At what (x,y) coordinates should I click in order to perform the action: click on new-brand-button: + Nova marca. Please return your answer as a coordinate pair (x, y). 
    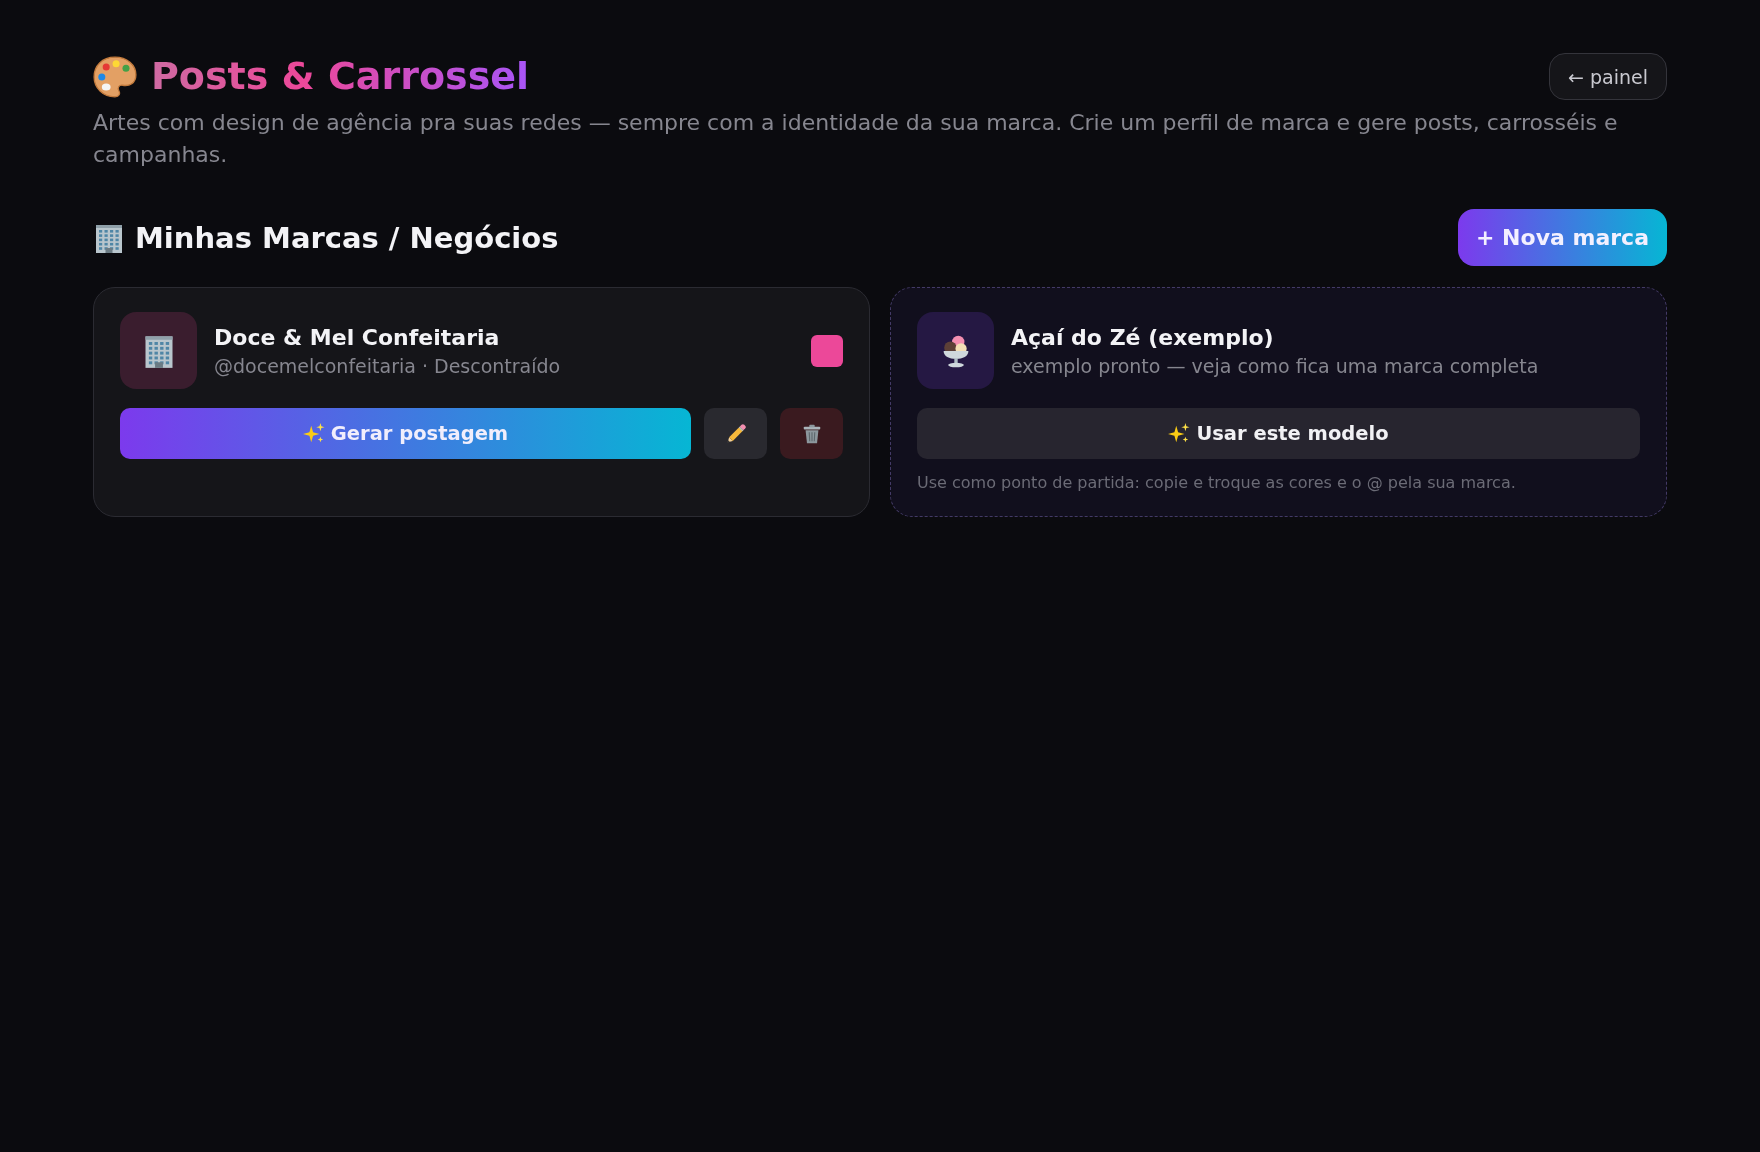
    Looking at the image, I should click on (1562, 237).